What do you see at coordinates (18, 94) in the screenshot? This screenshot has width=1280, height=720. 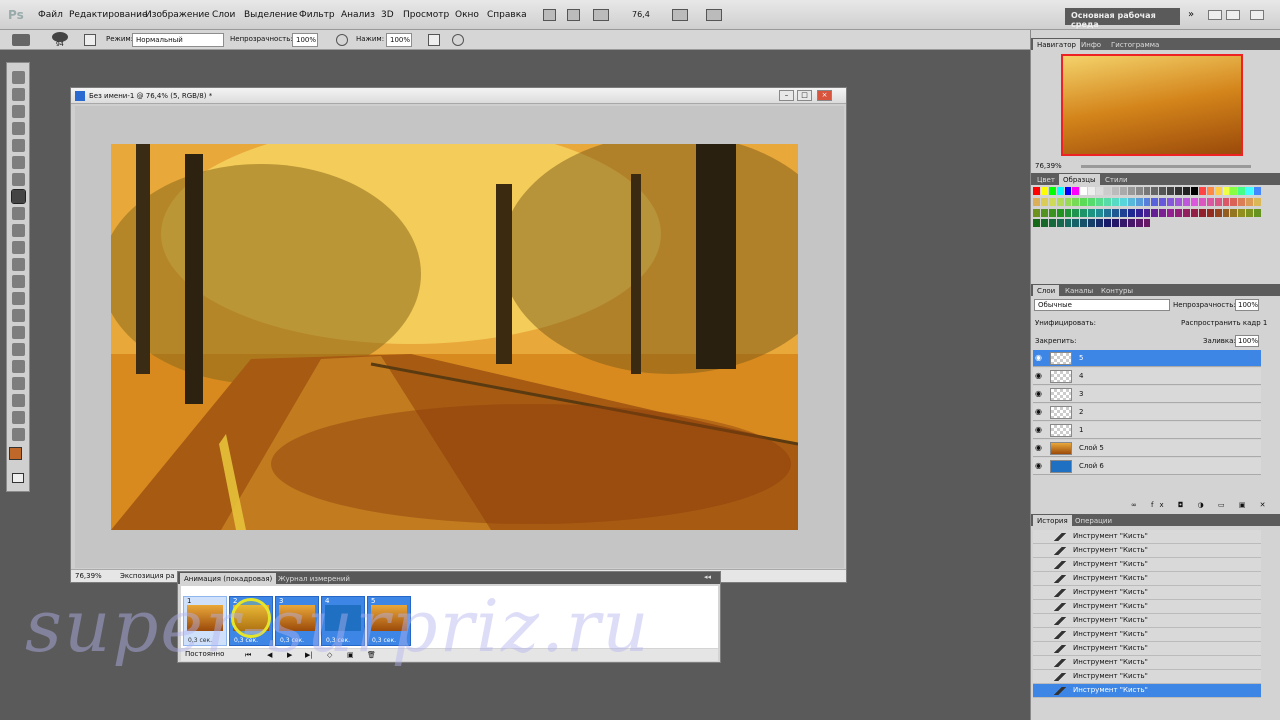 I see `marquee-tool-icon` at bounding box center [18, 94].